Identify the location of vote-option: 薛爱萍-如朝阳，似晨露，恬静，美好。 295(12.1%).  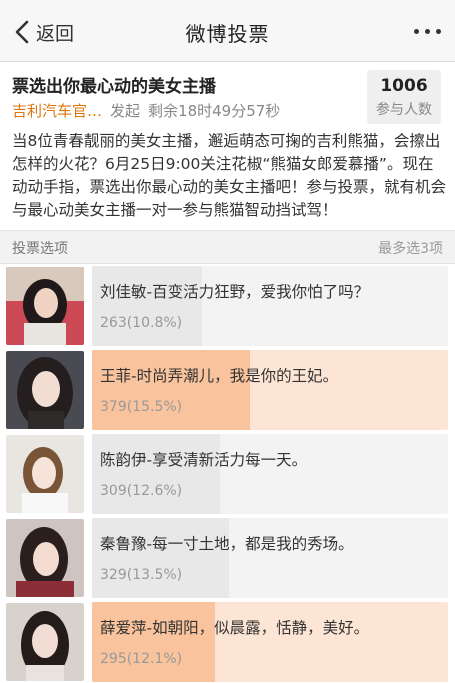
(227, 641).